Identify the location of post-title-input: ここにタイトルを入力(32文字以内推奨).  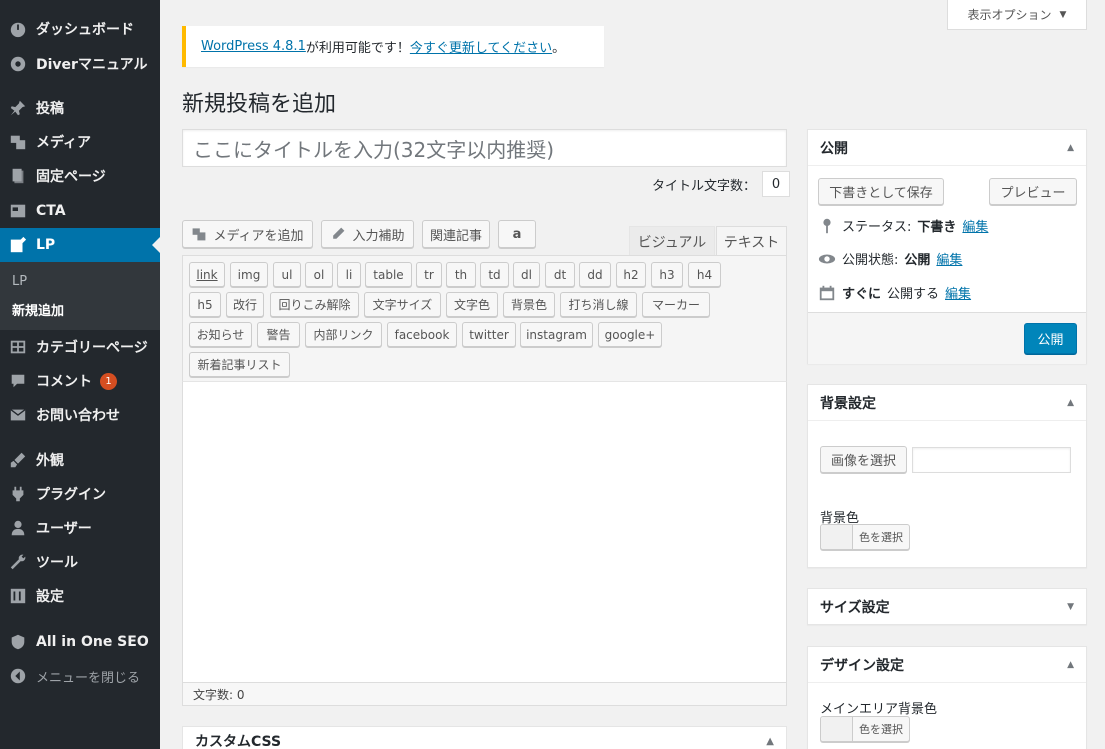
(484, 148).